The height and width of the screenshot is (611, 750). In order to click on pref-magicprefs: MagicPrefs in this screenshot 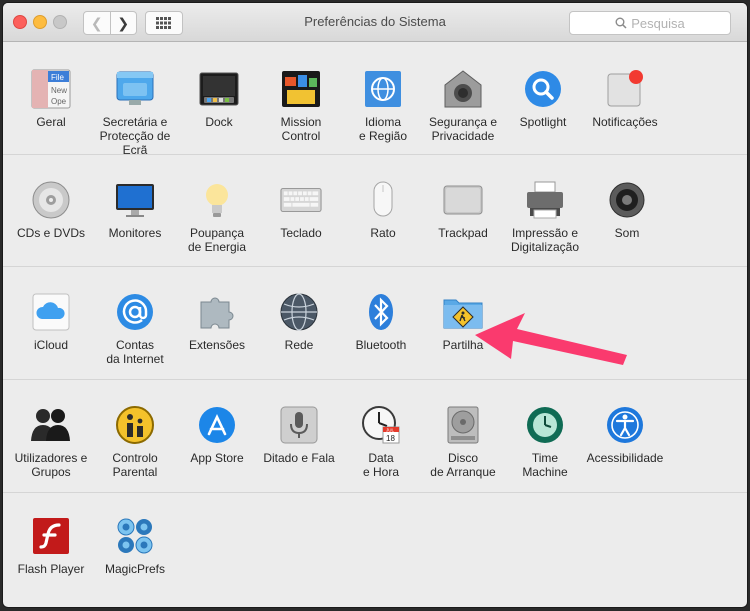, I will do `click(135, 545)`.